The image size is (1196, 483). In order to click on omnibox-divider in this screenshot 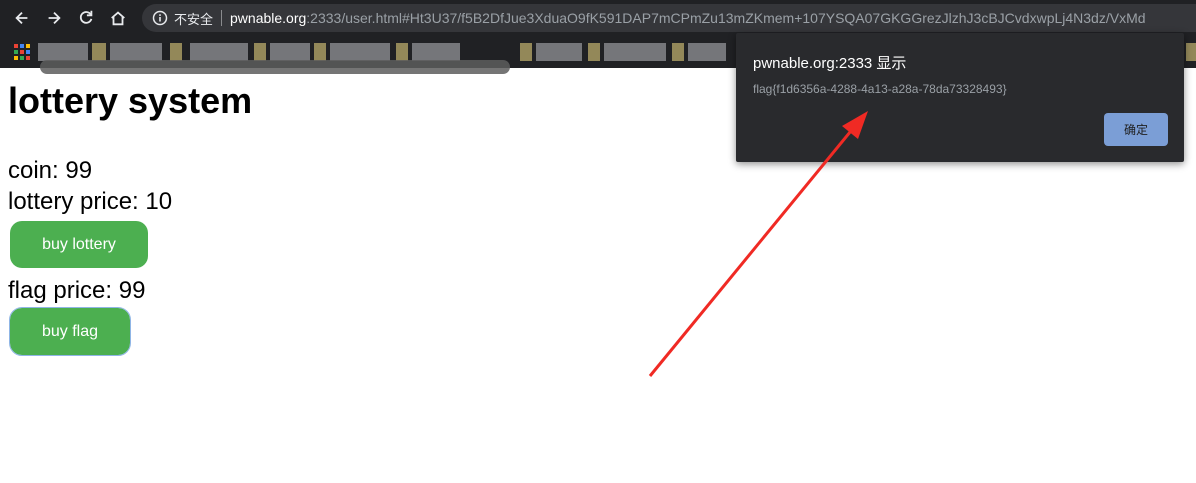, I will do `click(222, 18)`.